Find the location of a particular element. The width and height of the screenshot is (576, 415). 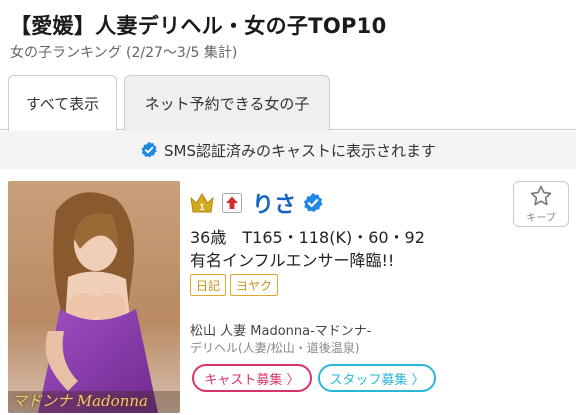

cast-stats: 36歳 T165・118(K)・60・92 is located at coordinates (307, 237).